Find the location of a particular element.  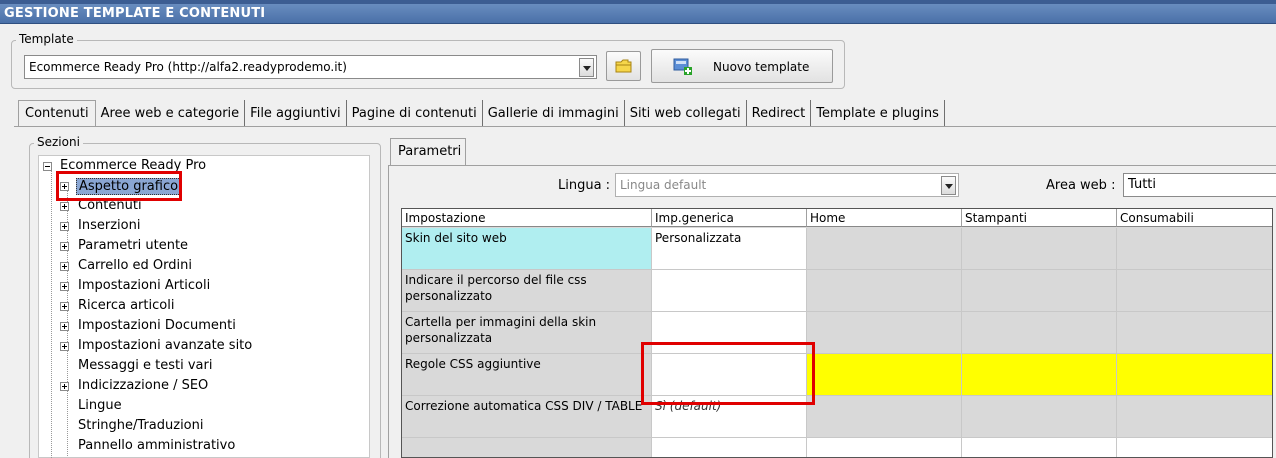

column-header-consumabili: Consumabili is located at coordinates (1194, 218).